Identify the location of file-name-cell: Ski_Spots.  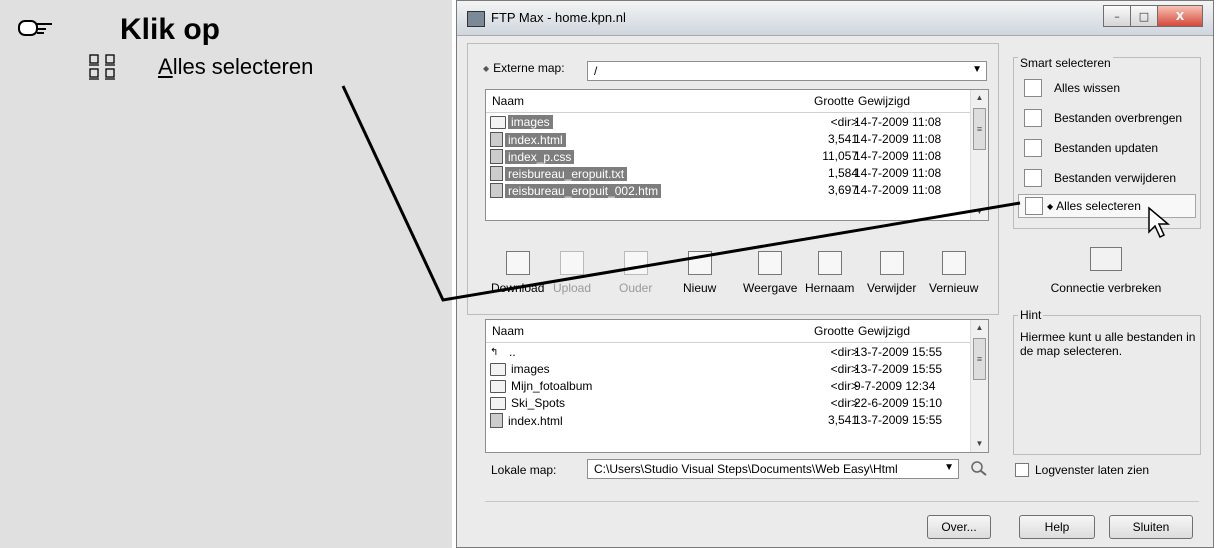
(529, 403).